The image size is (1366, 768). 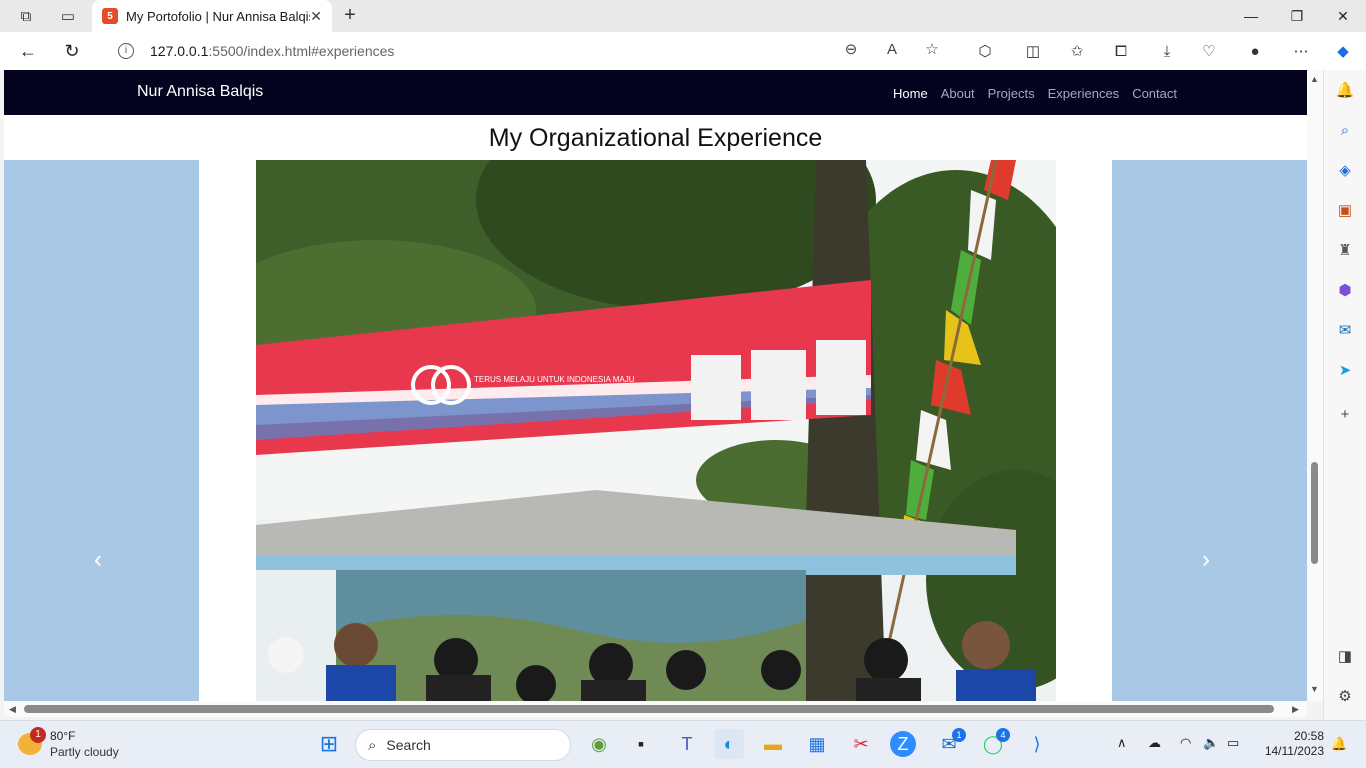 I want to click on minimize-icon: —, so click(x=1251, y=16).